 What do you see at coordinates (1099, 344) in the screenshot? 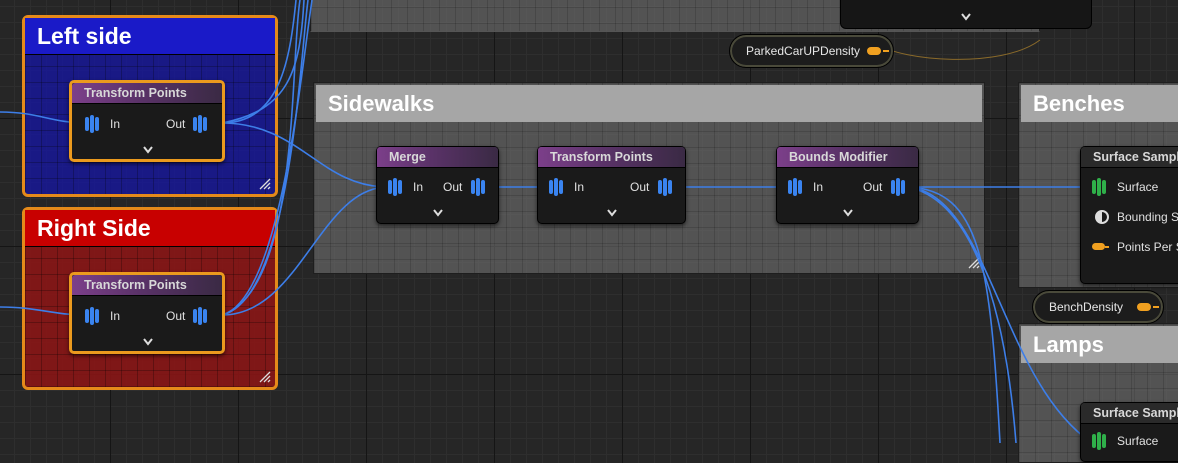
I see `comment-title: Lamps` at bounding box center [1099, 344].